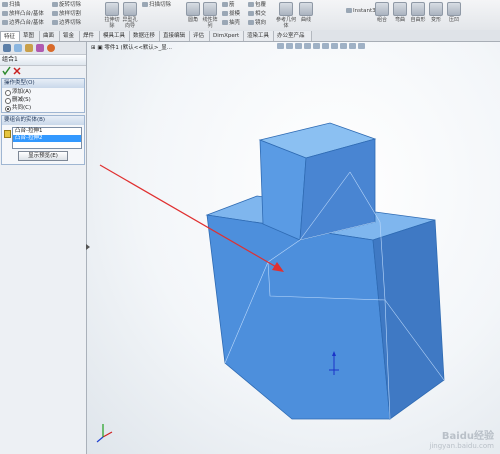  Describe the element at coordinates (349, 10) in the screenshot. I see `instant3d-icon` at that location.